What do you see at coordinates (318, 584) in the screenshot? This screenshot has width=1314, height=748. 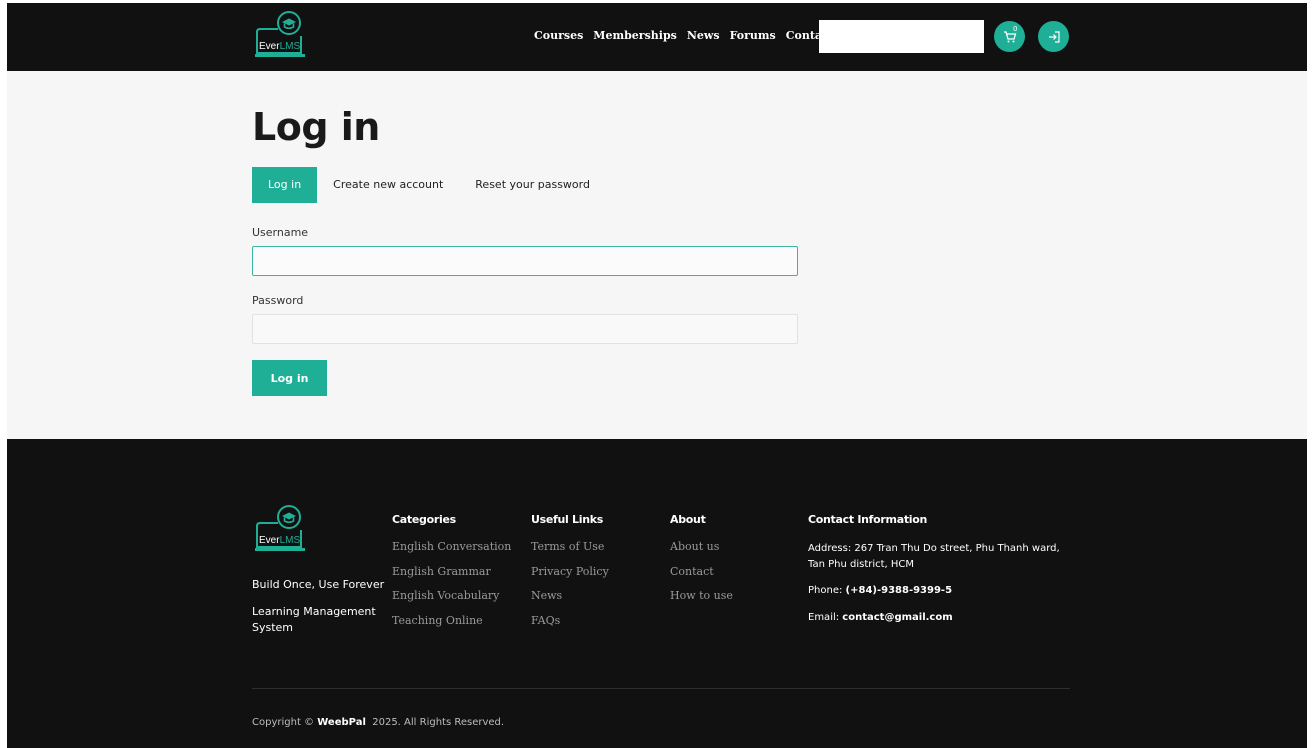 I see `footer-tagline: Build Once, Use Forever` at bounding box center [318, 584].